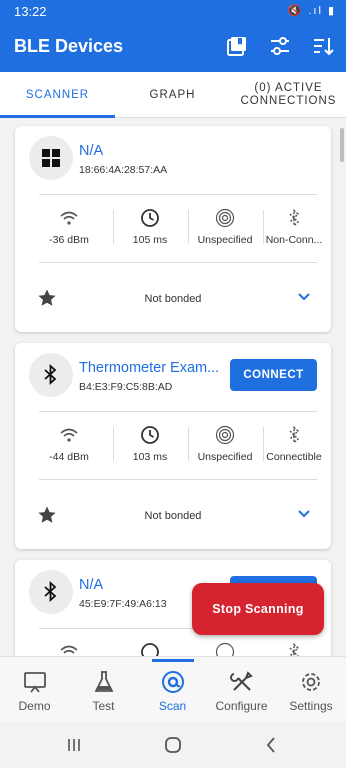 Image resolution: width=346 pixels, height=768 pixels. I want to click on device-mac-address: 18:66:4A:28:57:AA, so click(123, 170).